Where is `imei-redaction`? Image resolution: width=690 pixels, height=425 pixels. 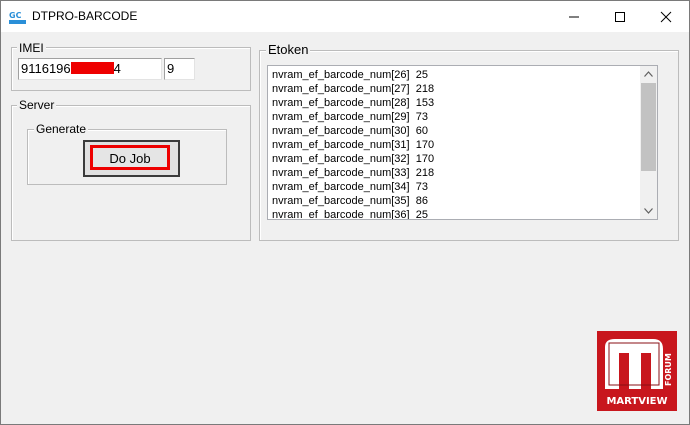 imei-redaction is located at coordinates (92, 68).